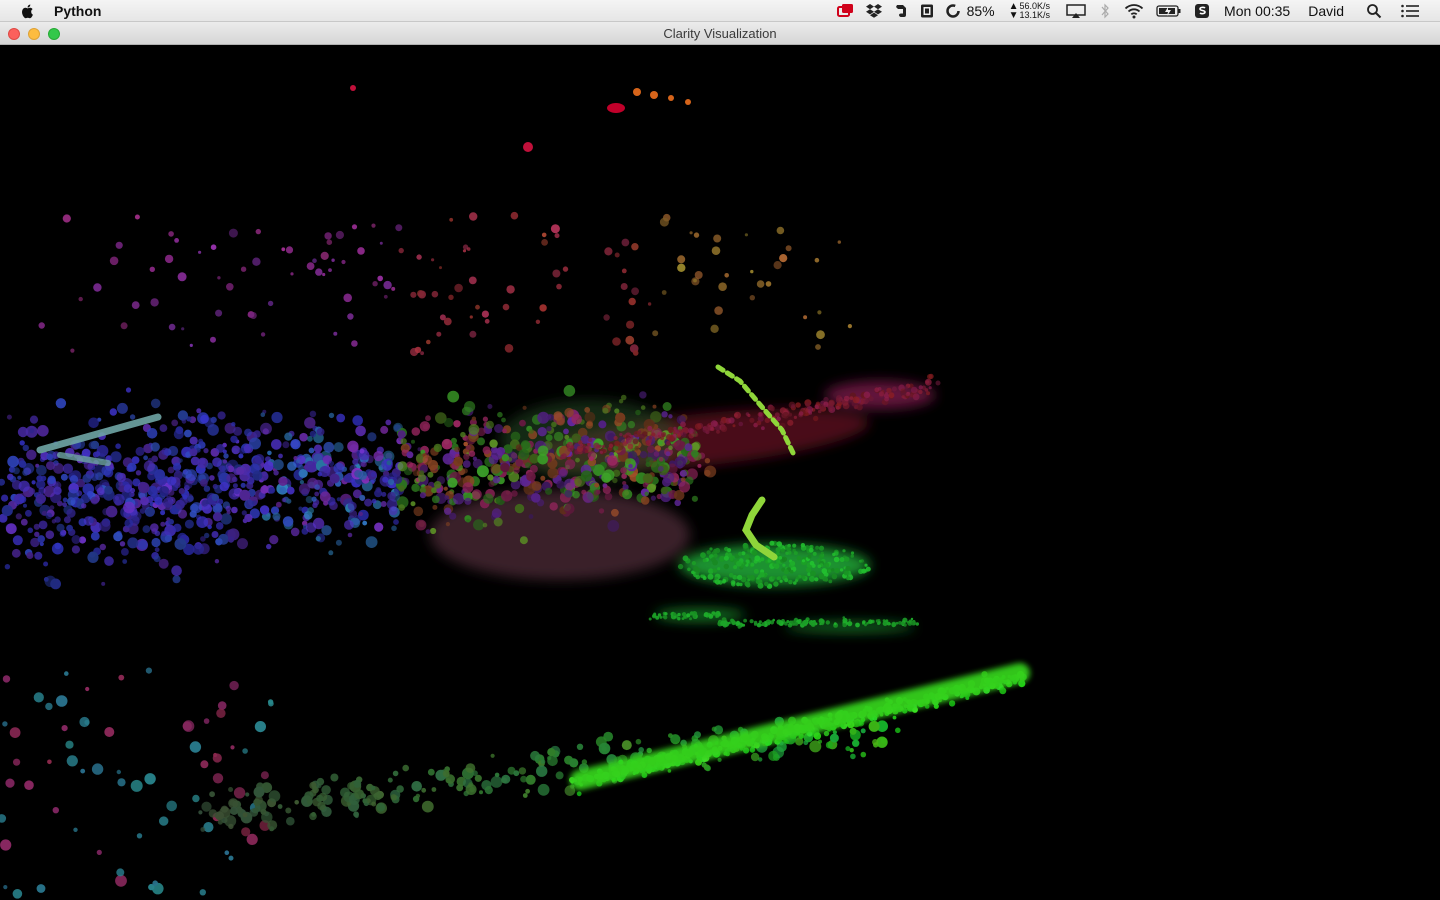 This screenshot has width=1440, height=900. I want to click on sync-status-icon, so click(953, 11).